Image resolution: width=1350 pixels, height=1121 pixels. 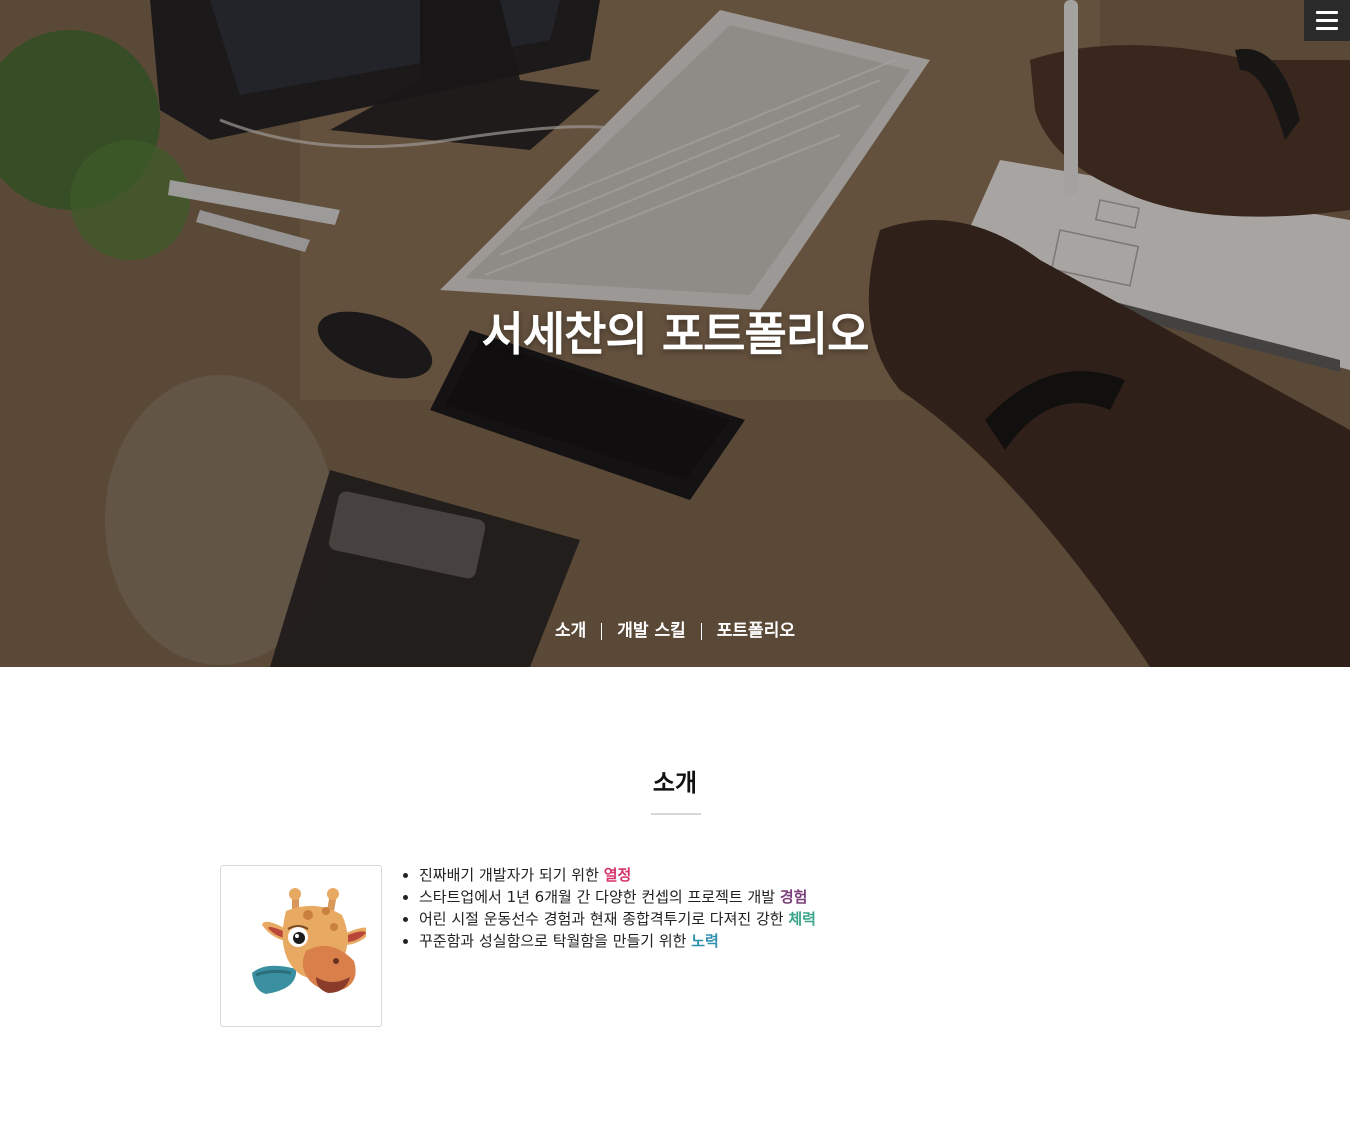 I want to click on highlight-stamina: 체력, so click(x=802, y=919).